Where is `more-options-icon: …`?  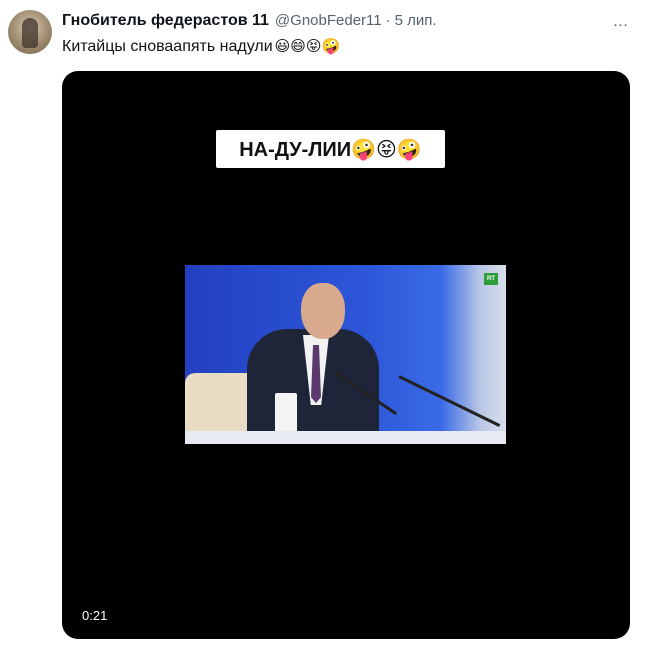
more-options-icon: … is located at coordinates (621, 22).